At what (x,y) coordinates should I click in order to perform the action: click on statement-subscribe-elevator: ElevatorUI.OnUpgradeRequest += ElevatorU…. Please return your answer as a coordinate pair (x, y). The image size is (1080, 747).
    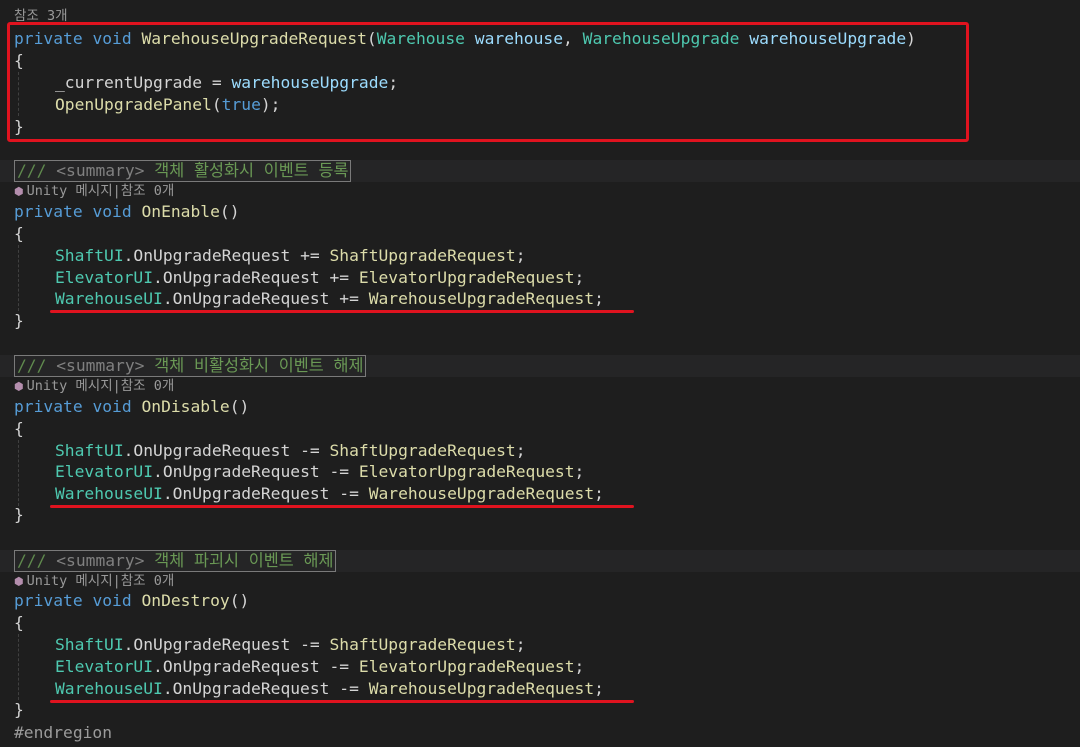
    Looking at the image, I should click on (319, 278).